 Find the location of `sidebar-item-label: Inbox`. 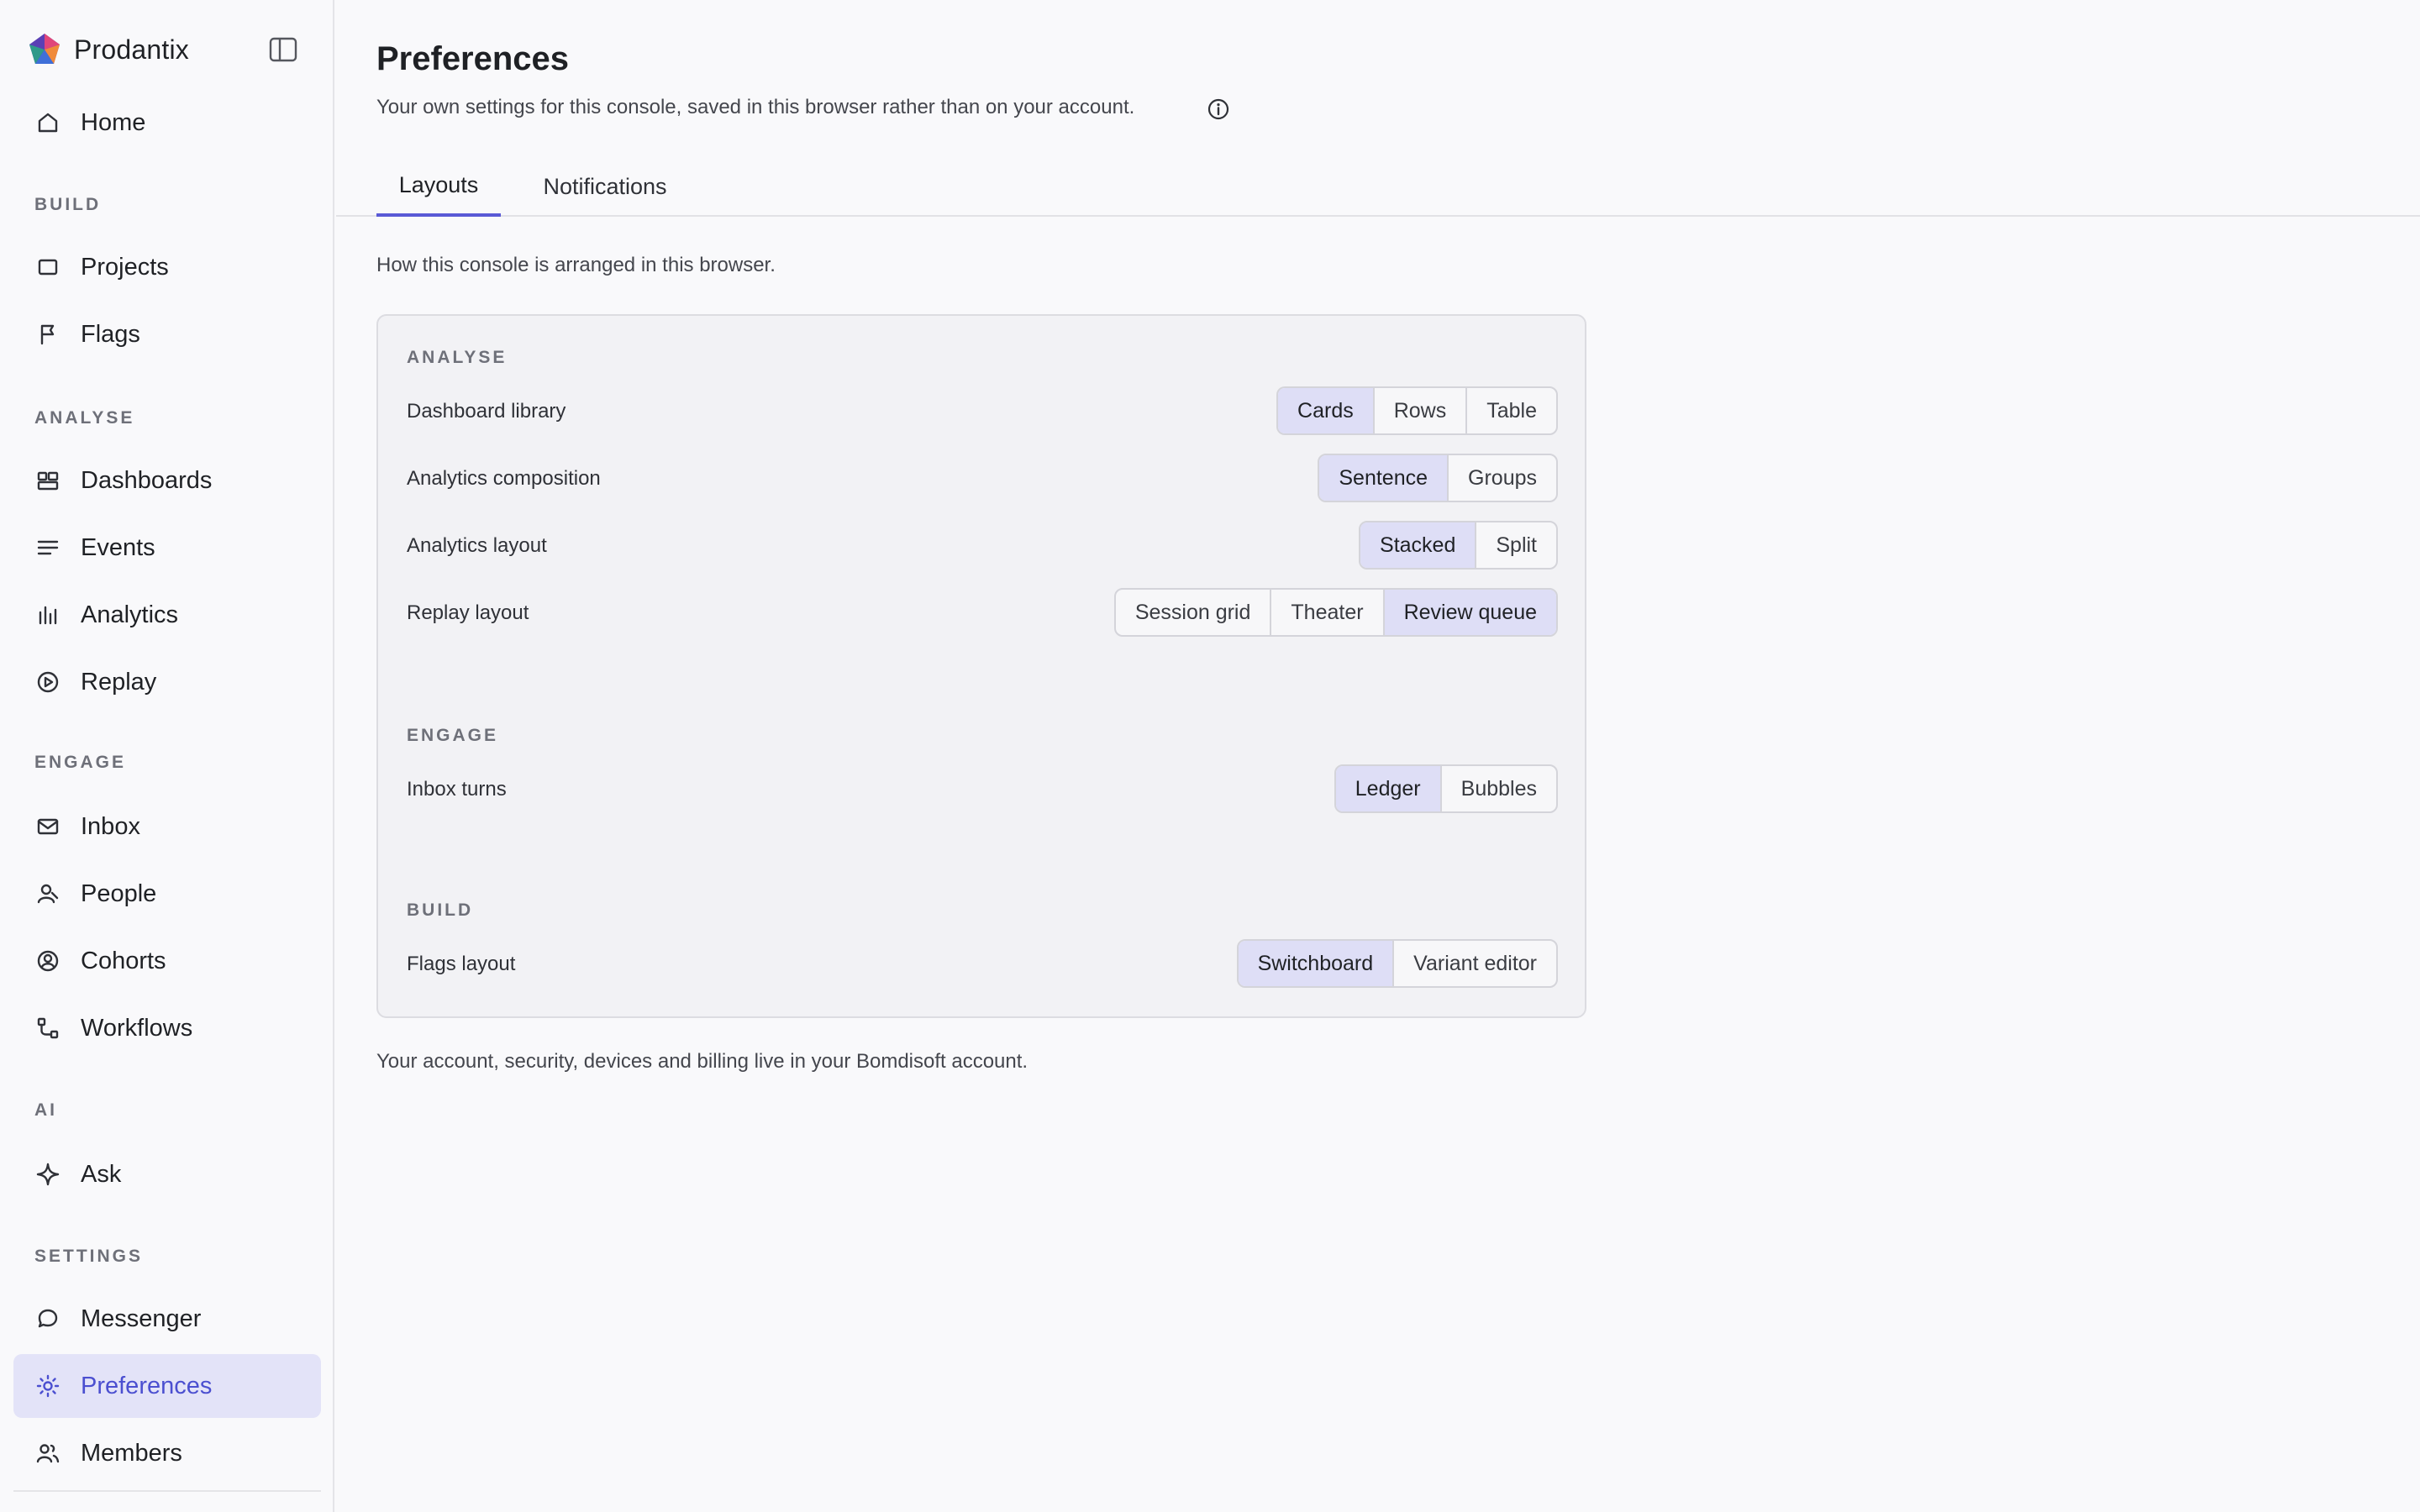

sidebar-item-label: Inbox is located at coordinates (110, 826).